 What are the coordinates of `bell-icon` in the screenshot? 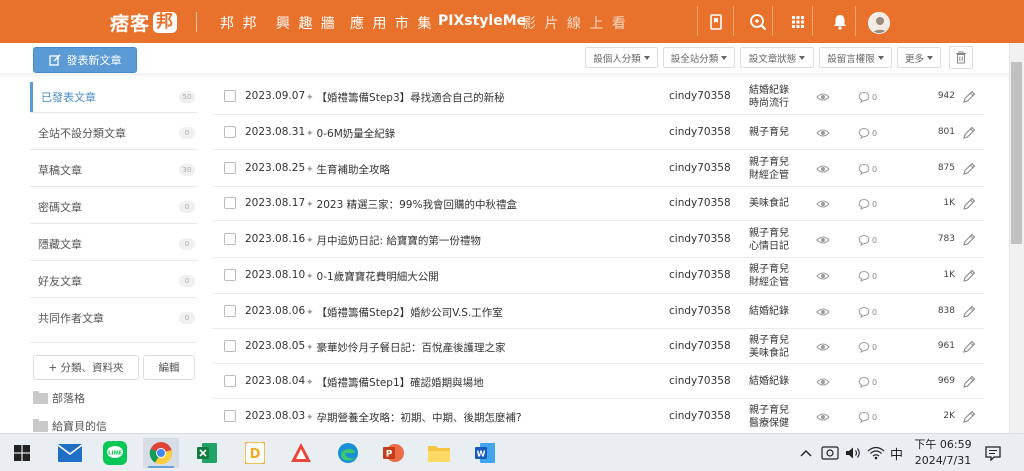 It's located at (840, 22).